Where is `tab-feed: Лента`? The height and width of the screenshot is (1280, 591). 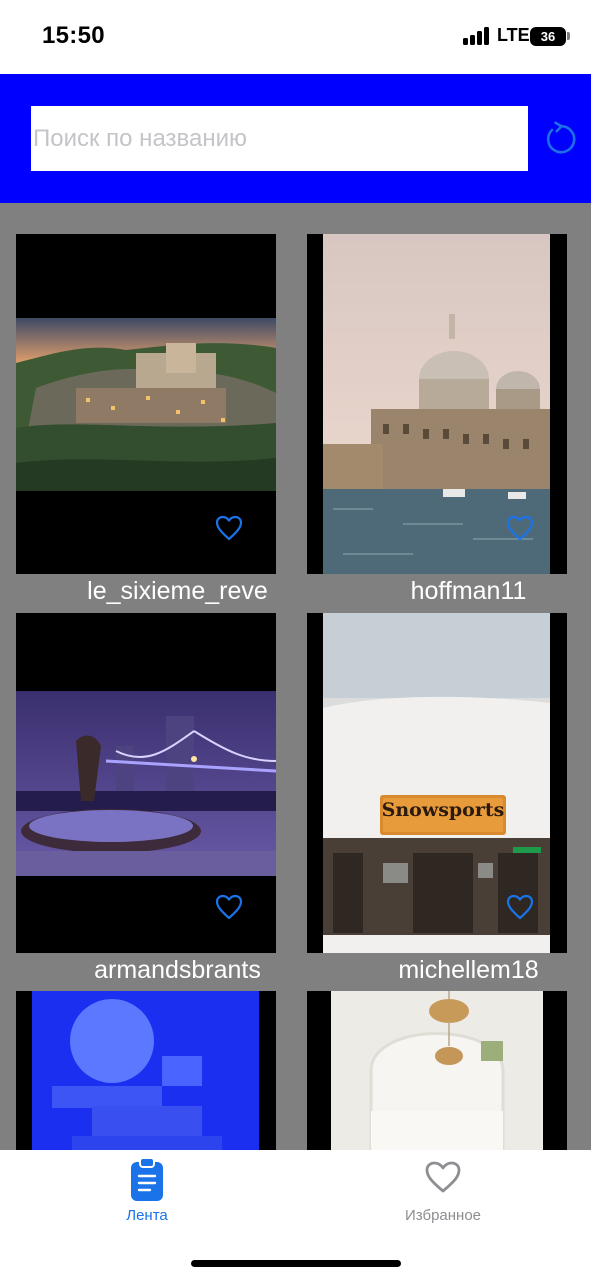
tab-feed: Лента is located at coordinates (147, 1190).